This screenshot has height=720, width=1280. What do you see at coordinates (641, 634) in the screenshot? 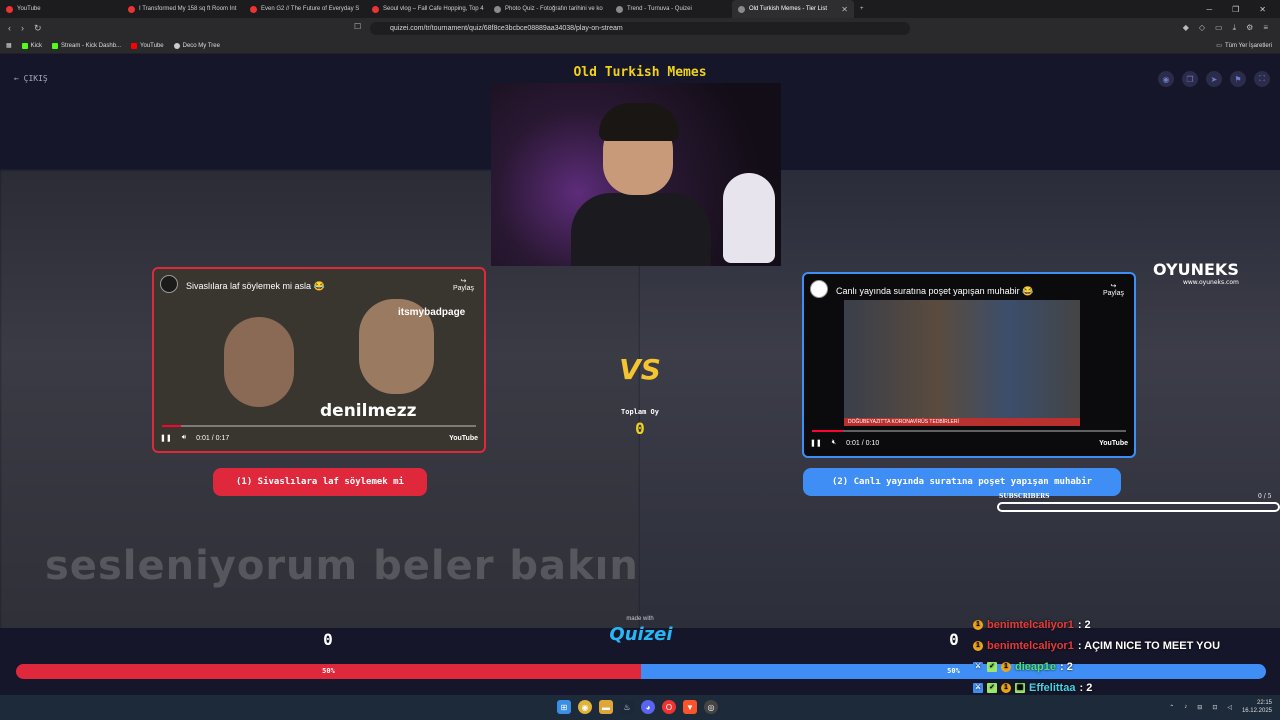
I see `quizei-logo: Quizei` at bounding box center [641, 634].